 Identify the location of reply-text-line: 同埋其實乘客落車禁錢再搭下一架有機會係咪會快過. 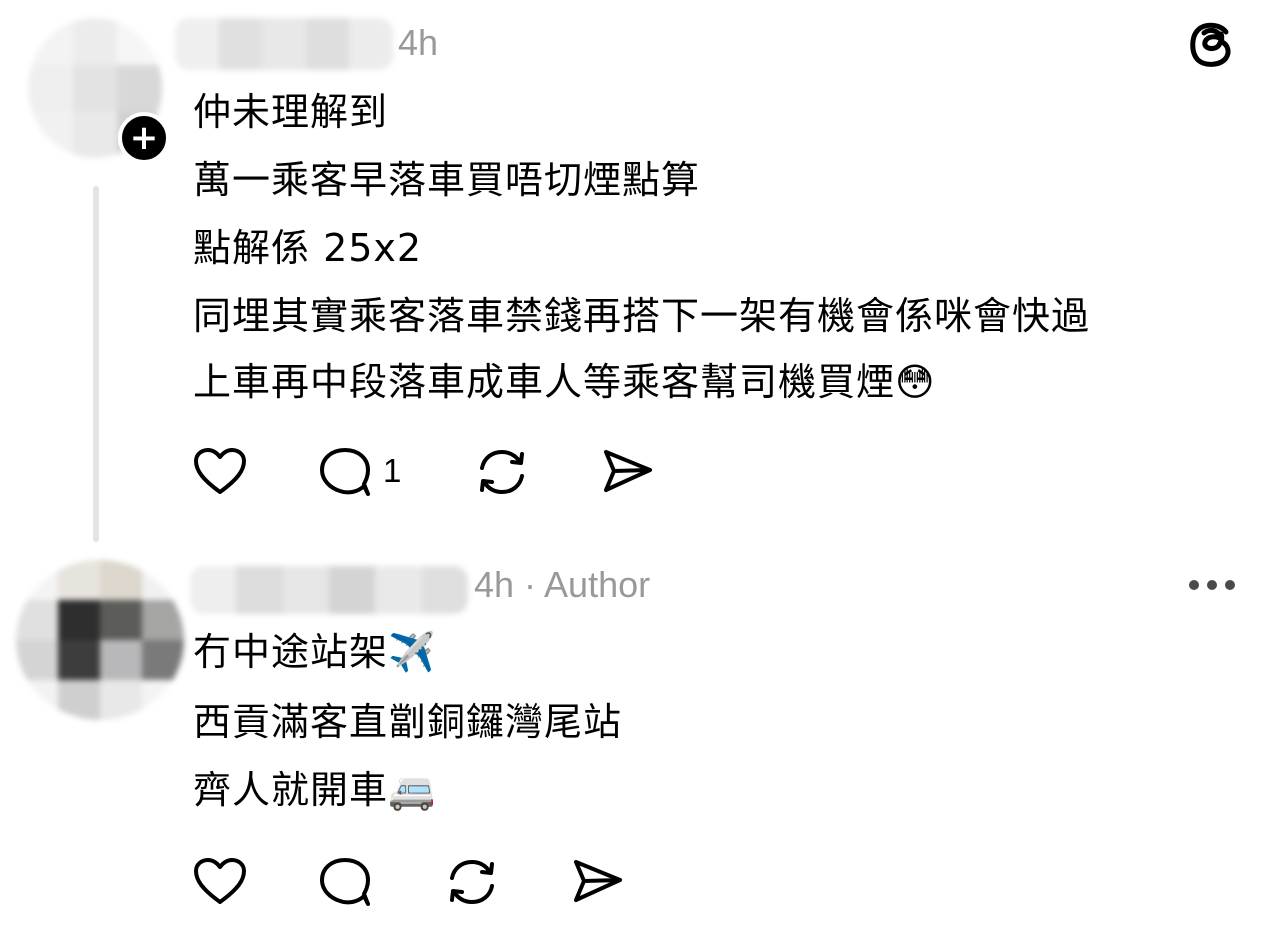
(642, 316).